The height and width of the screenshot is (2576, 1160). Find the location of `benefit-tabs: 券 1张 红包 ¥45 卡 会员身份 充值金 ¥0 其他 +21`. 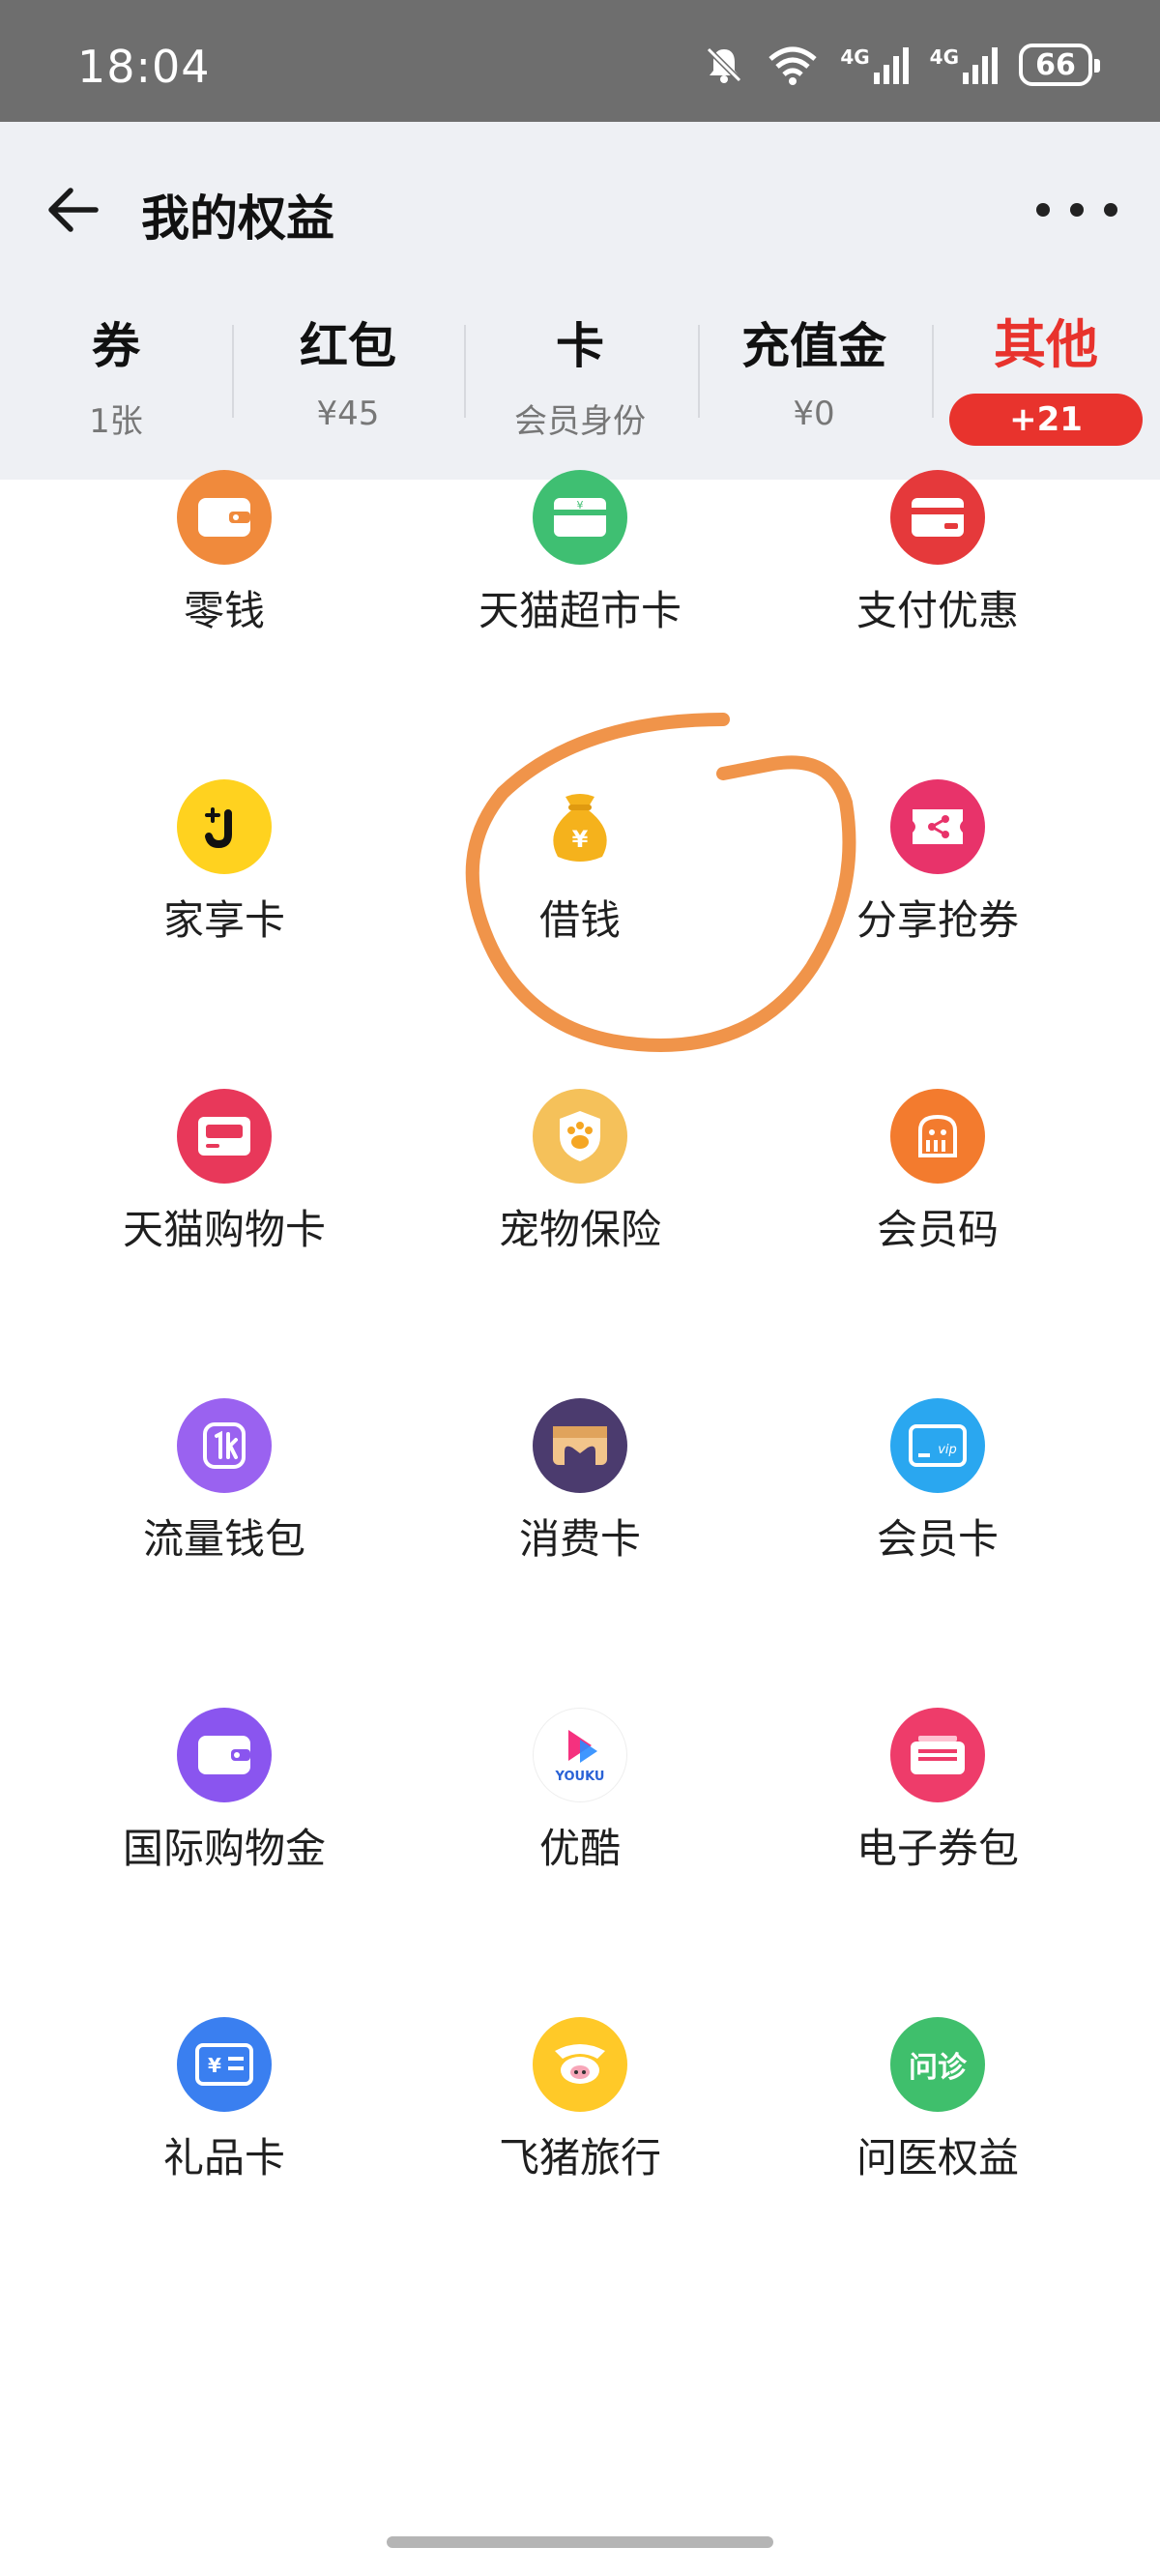

benefit-tabs: 券 1张 红包 ¥45 卡 会员身份 充值金 ¥0 其他 +21 is located at coordinates (580, 374).